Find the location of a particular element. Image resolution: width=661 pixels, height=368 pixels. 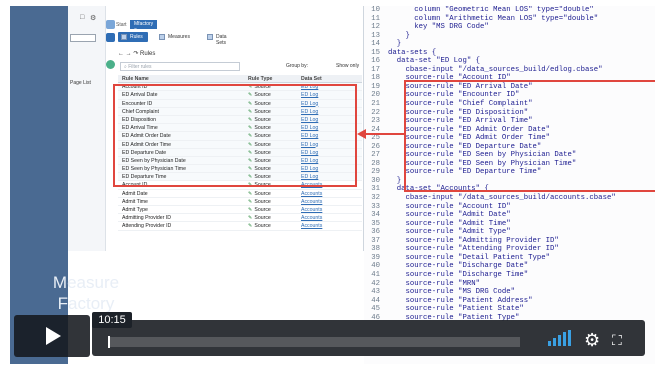

time-display: 10:15 is located at coordinates (112, 320).